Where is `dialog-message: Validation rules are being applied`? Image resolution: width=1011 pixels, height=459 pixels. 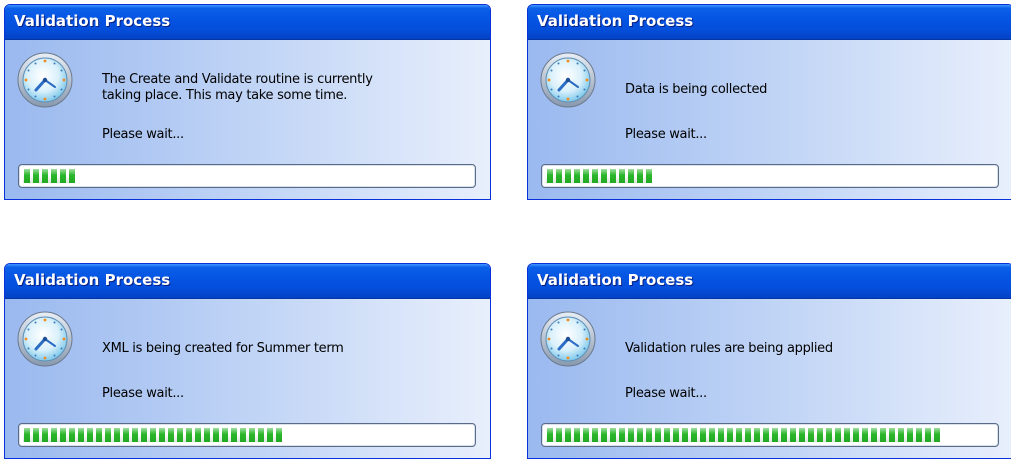 dialog-message: Validation rules are being applied is located at coordinates (810, 349).